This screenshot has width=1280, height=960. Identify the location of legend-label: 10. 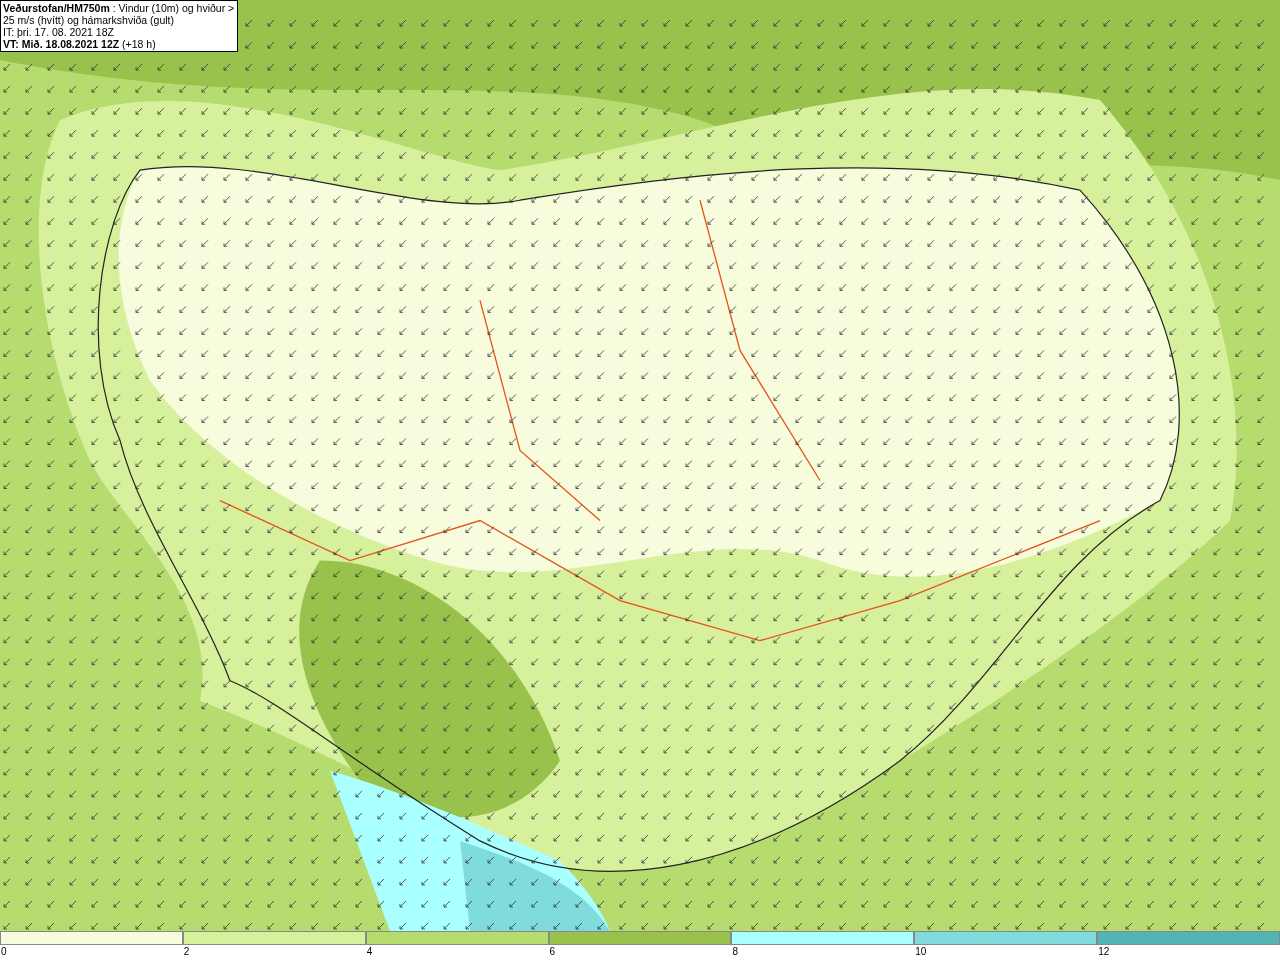
(920, 952).